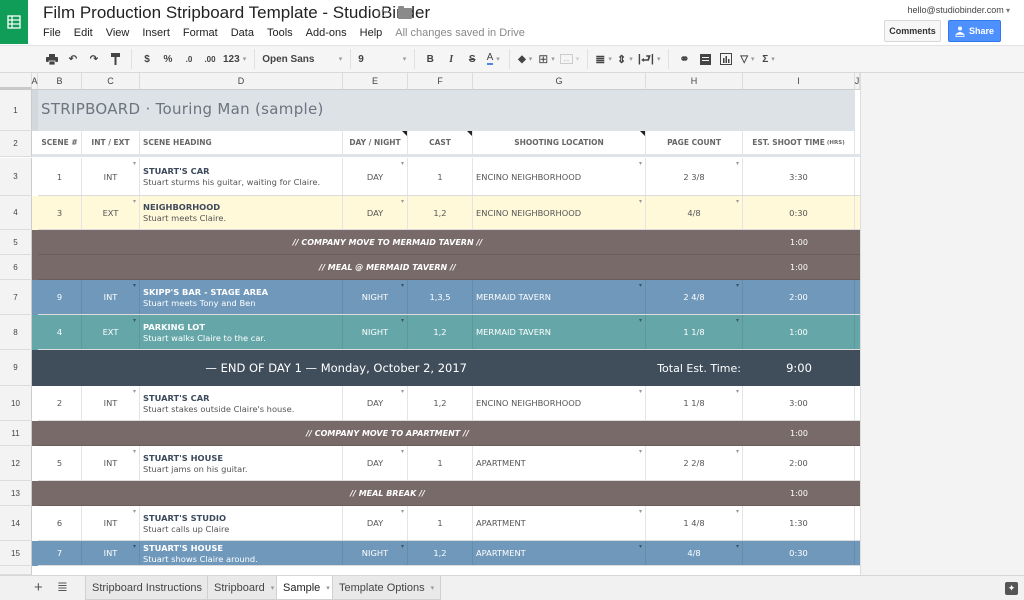  What do you see at coordinates (375, 297) in the screenshot?
I see `day-night-cell: NIGHT ▾` at bounding box center [375, 297].